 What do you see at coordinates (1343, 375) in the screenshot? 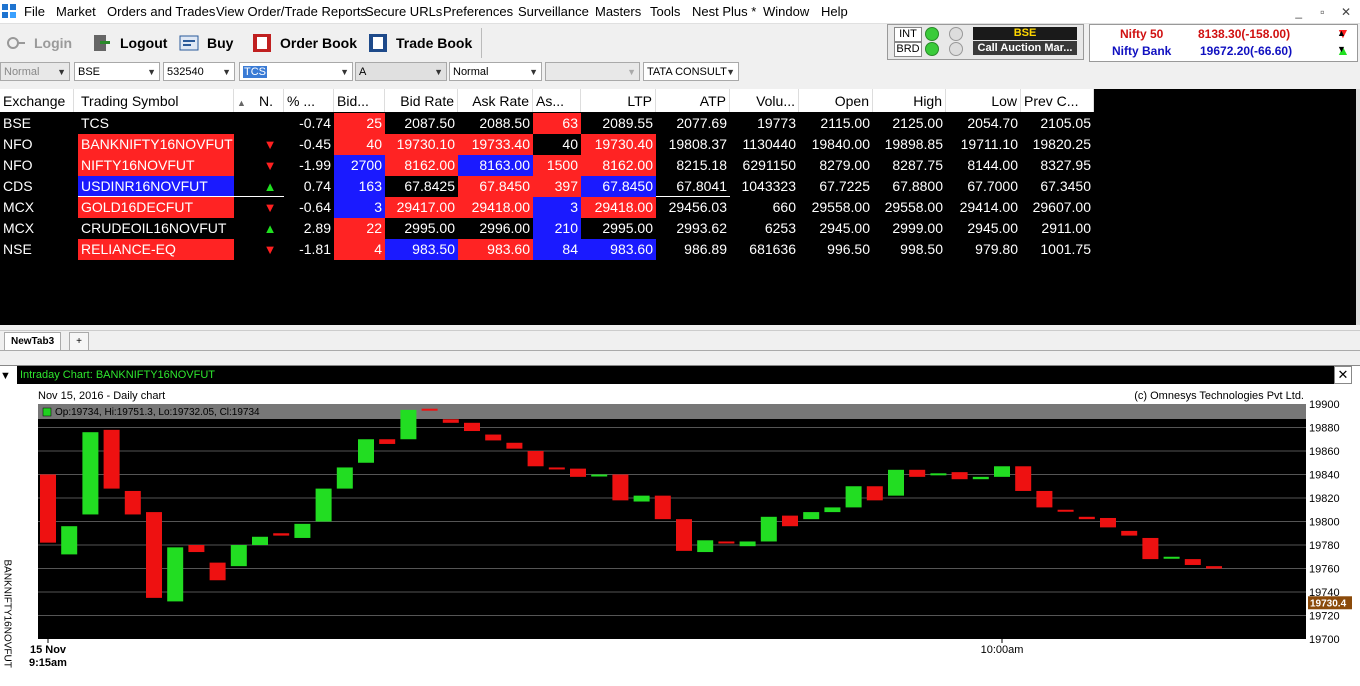
I see `close-chart-button: ✕` at bounding box center [1343, 375].